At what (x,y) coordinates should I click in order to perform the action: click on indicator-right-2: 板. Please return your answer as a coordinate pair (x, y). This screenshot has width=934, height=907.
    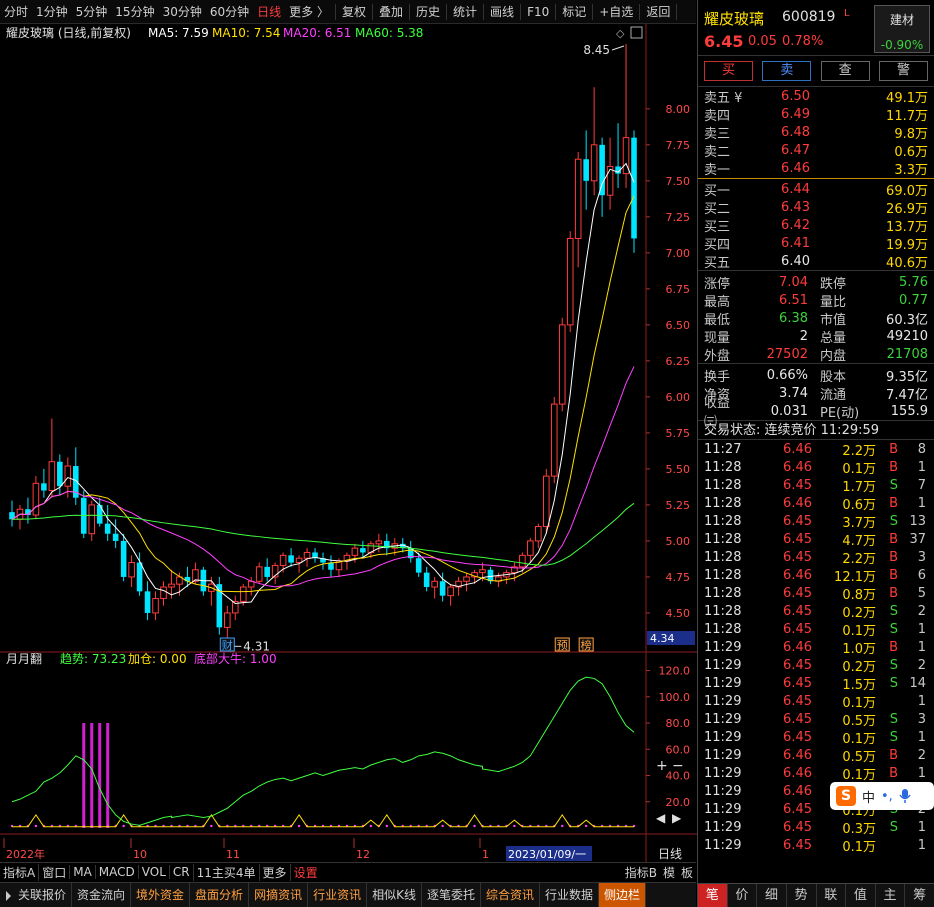
    Looking at the image, I should click on (687, 872).